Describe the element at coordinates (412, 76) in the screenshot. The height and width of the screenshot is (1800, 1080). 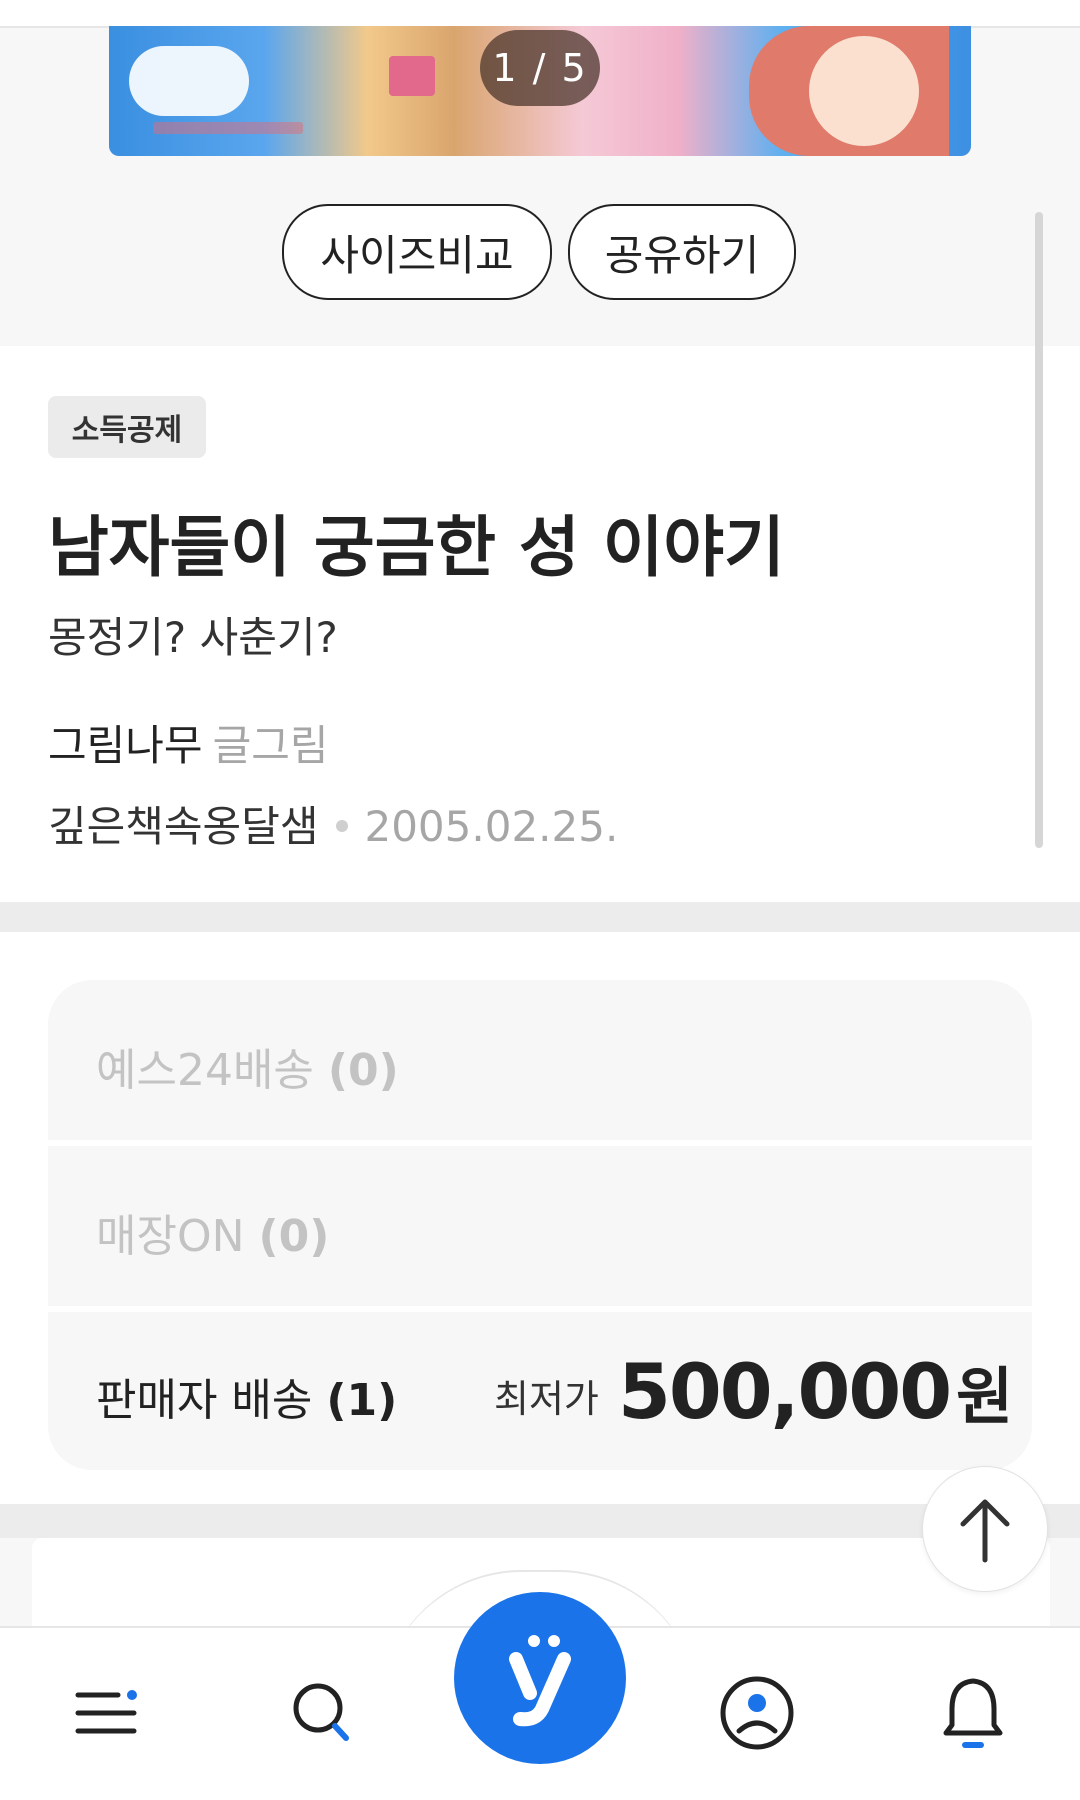
I see `cover-illustration-window` at that location.